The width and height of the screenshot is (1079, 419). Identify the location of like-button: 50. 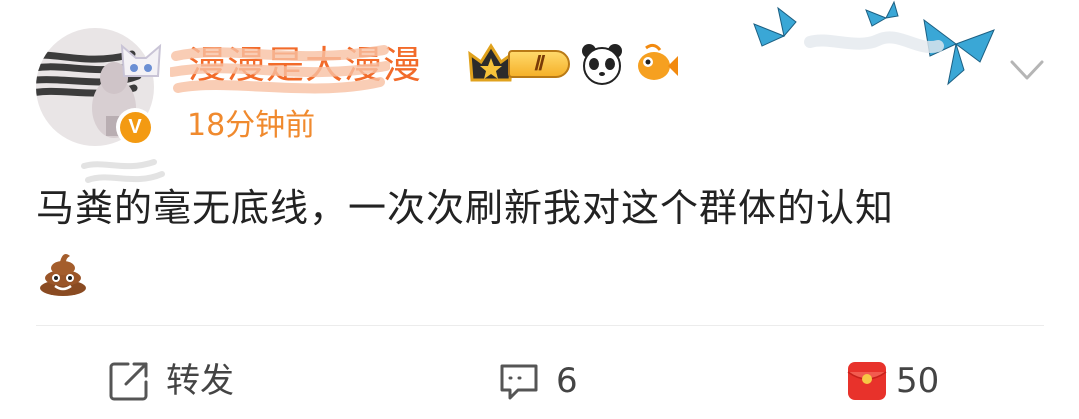
(891, 381).